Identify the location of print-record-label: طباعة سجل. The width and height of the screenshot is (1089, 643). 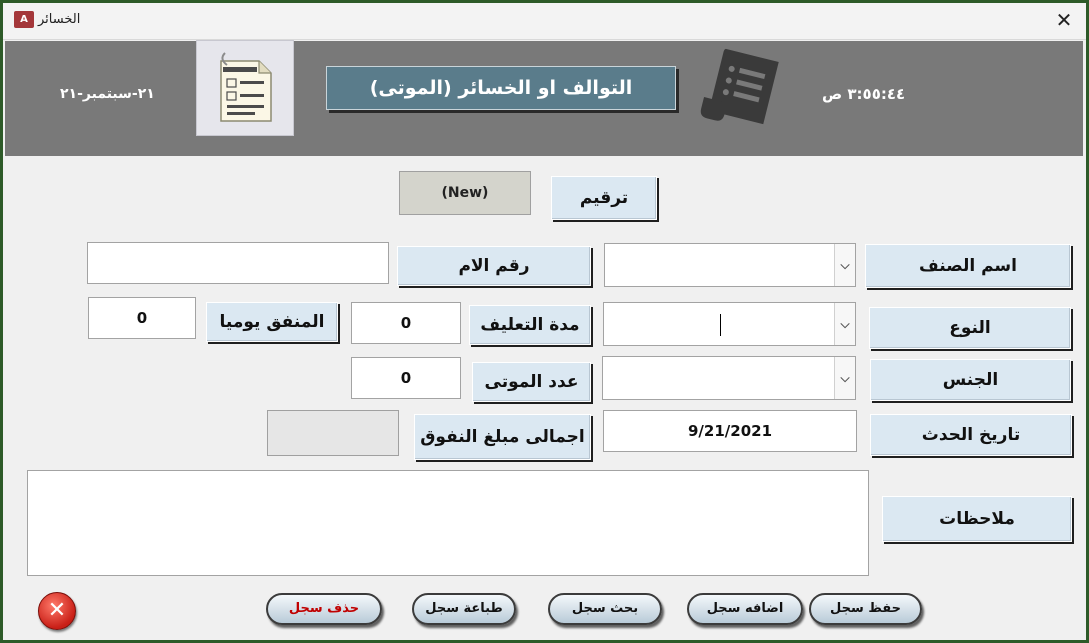
(464, 608).